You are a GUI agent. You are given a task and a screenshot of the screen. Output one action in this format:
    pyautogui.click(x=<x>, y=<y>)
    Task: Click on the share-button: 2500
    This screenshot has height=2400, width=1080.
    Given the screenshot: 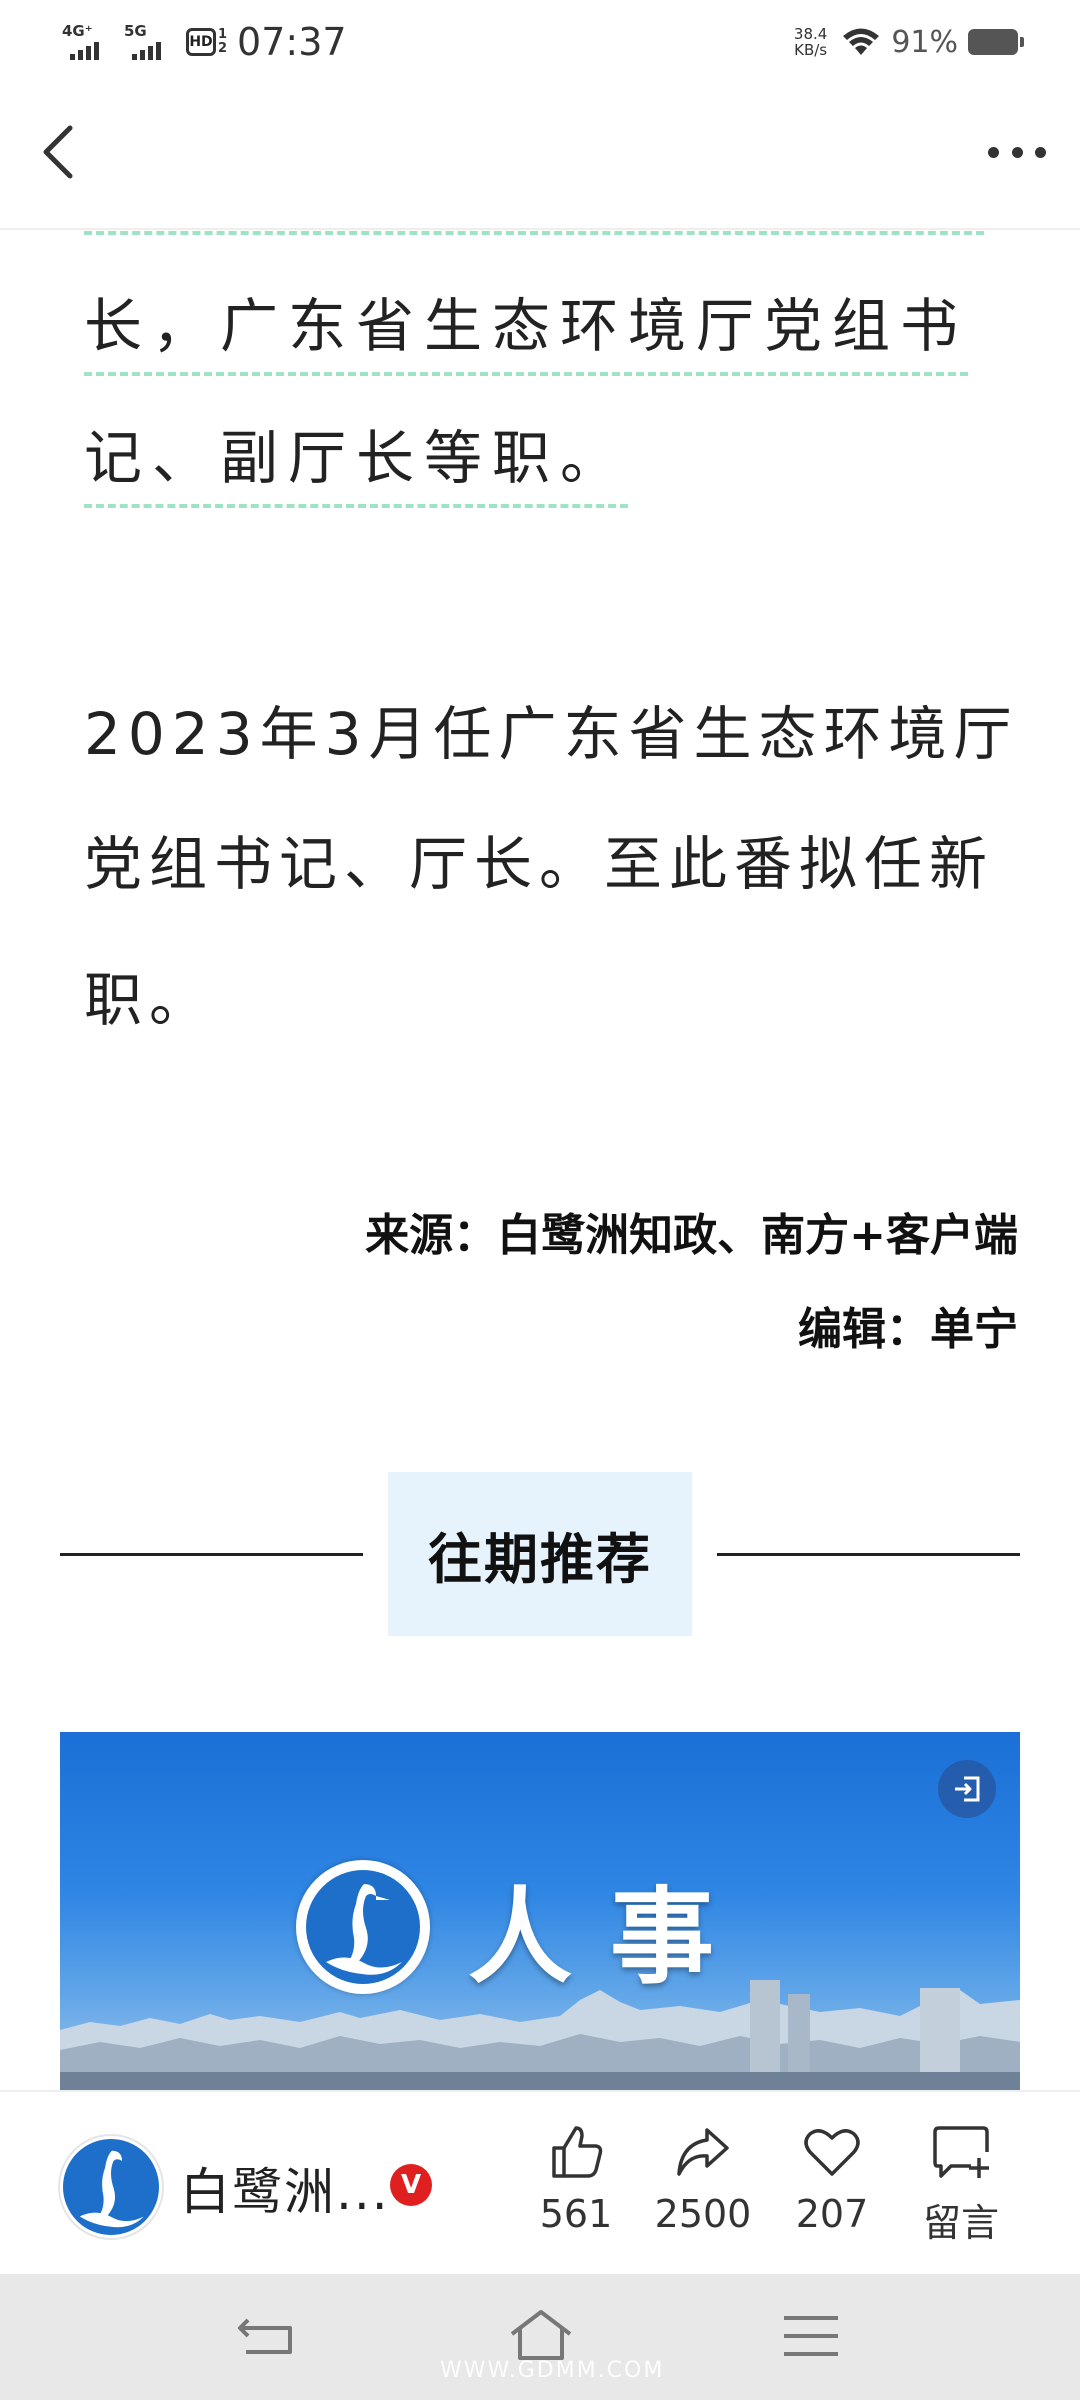 What is the action you would take?
    pyautogui.click(x=703, y=2187)
    